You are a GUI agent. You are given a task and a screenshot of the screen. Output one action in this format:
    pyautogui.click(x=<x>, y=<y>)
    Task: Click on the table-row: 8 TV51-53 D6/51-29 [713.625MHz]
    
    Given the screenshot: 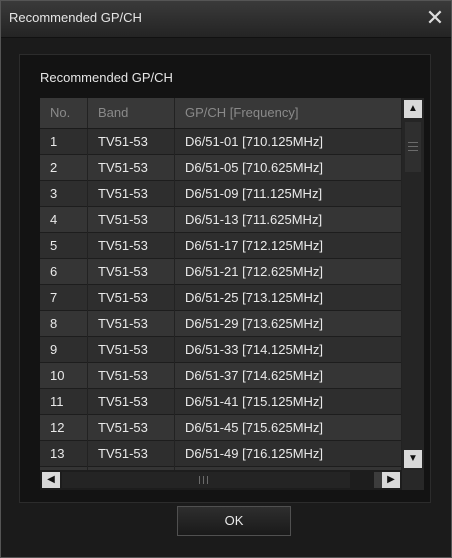 What is the action you would take?
    pyautogui.click(x=221, y=324)
    